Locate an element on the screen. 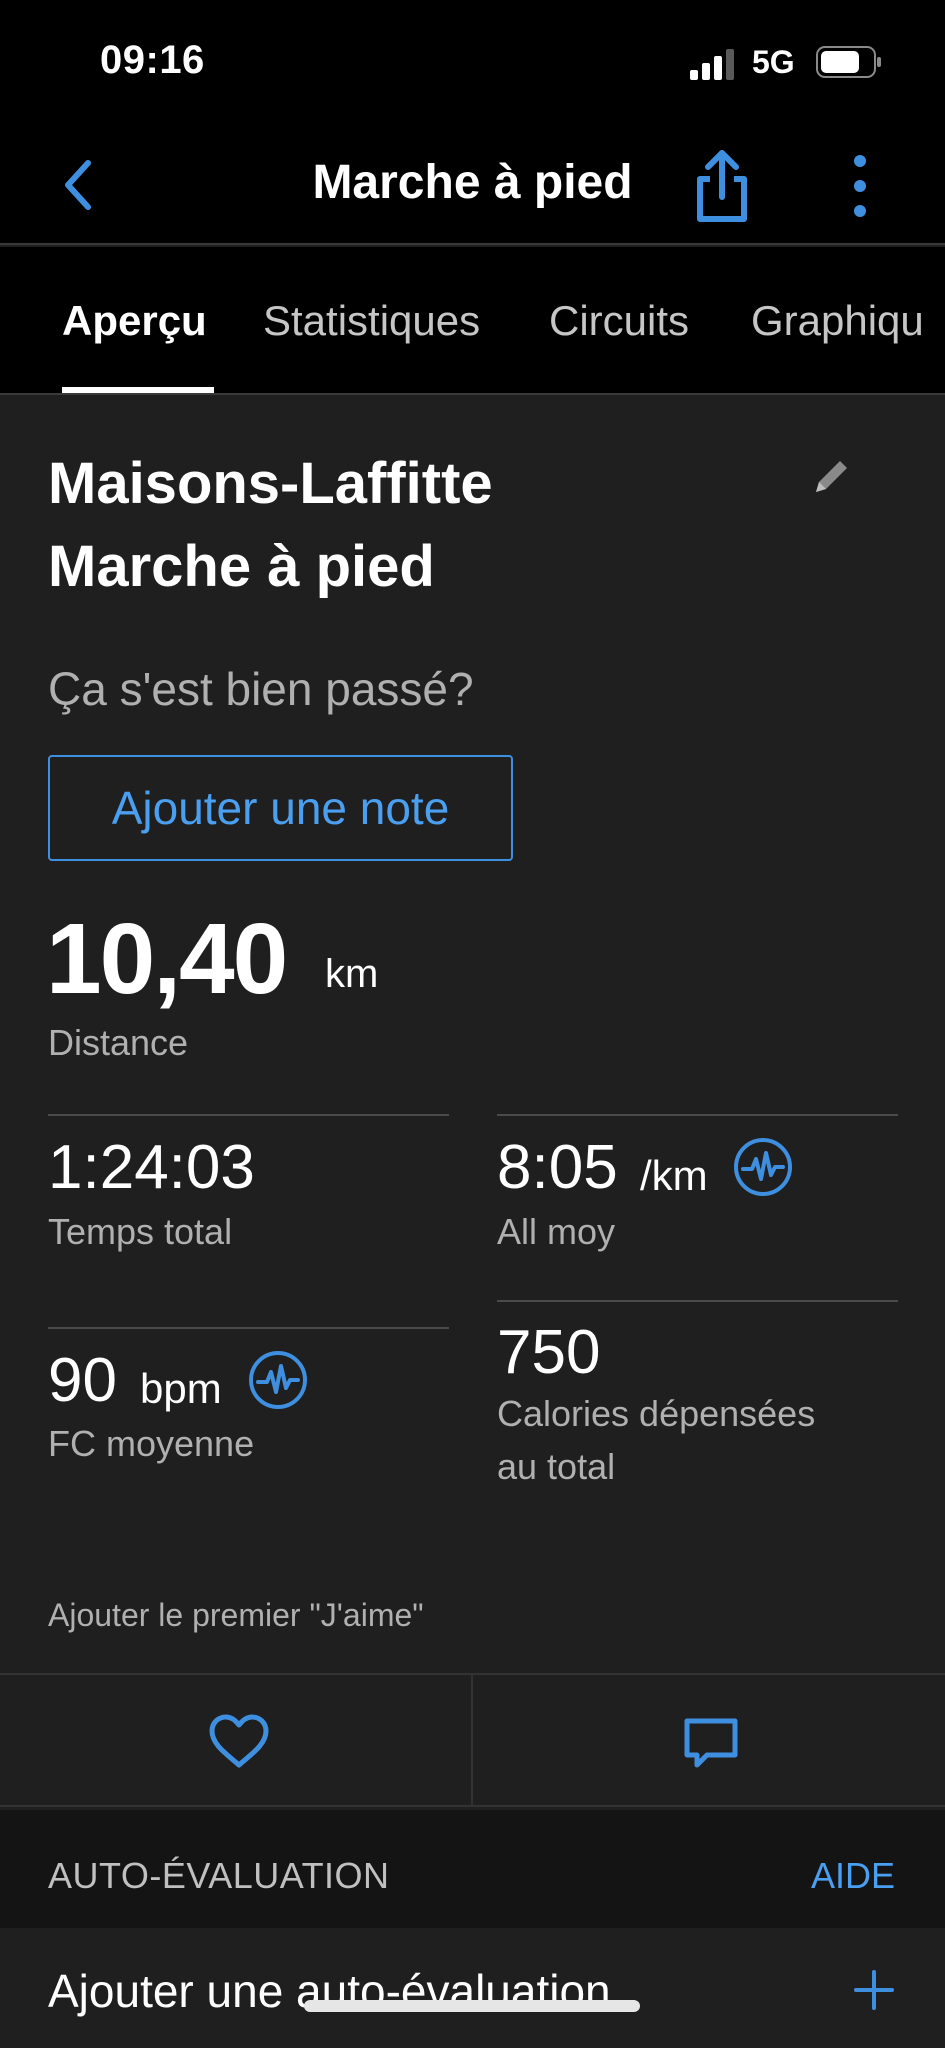 This screenshot has width=945, height=2048. status-bar: 09:16 5G is located at coordinates (472, 62).